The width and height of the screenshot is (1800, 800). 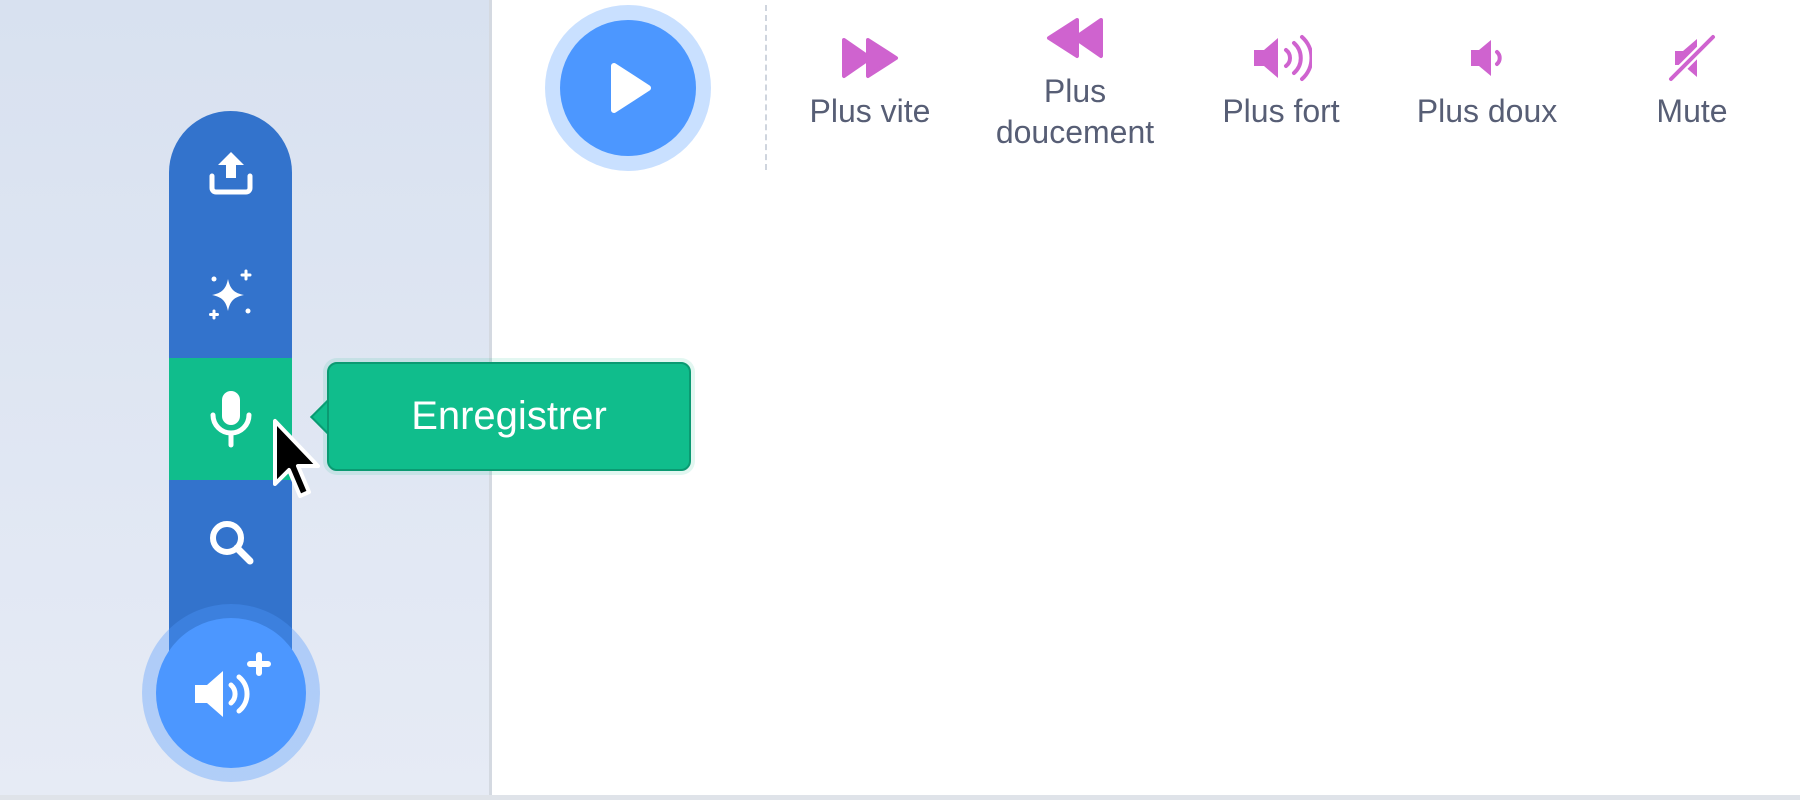 I want to click on rewind-icon, so click(x=1075, y=38).